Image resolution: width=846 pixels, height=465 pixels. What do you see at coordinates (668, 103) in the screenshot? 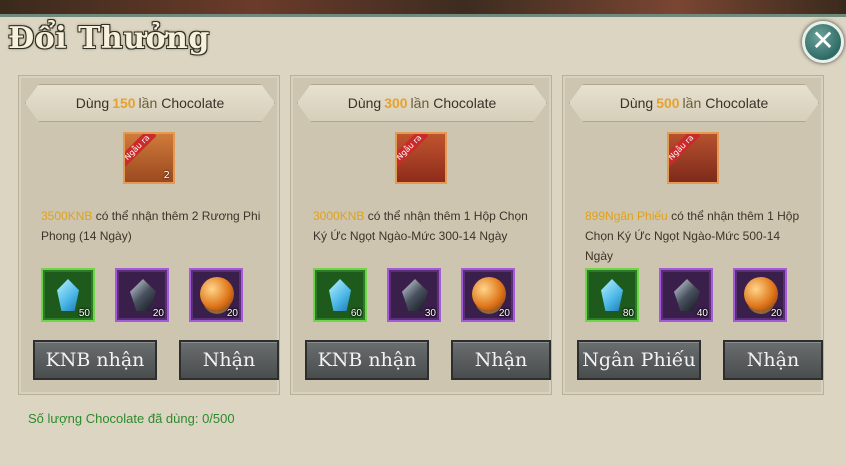
I see `card-header-count: 500` at bounding box center [668, 103].